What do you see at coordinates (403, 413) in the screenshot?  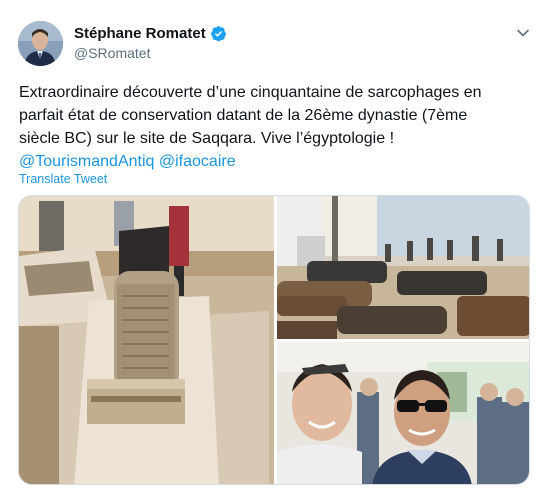 I see `photo-selfie` at bounding box center [403, 413].